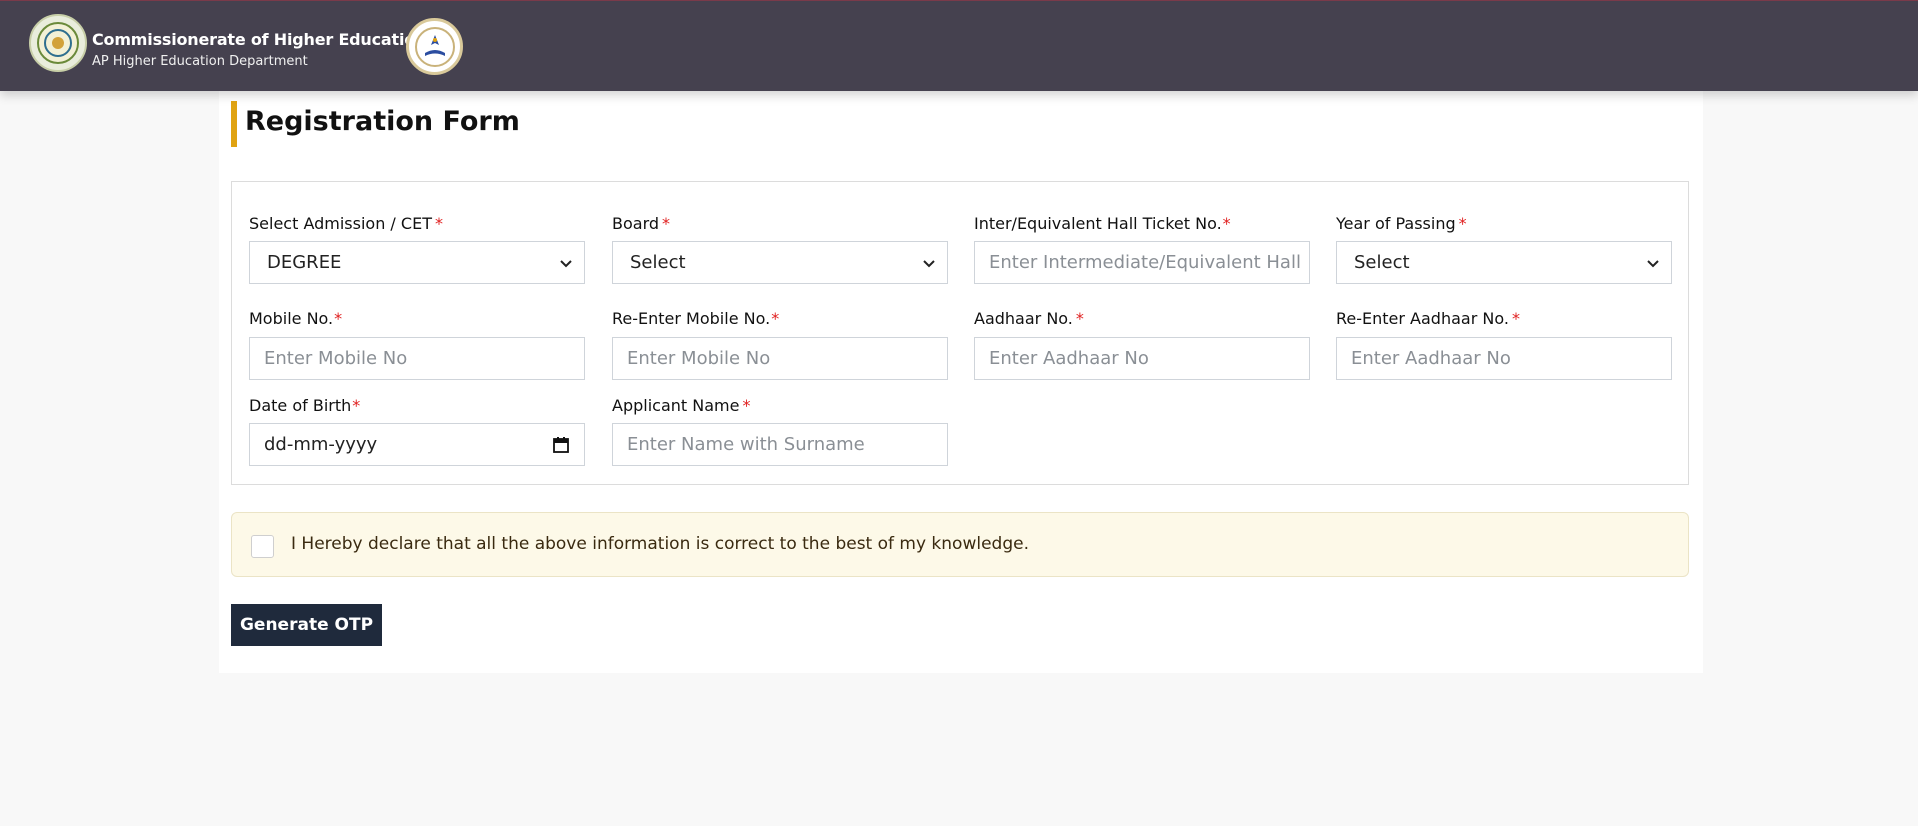  I want to click on applicant-name-placeholder: Enter Name with Surname, so click(746, 444).